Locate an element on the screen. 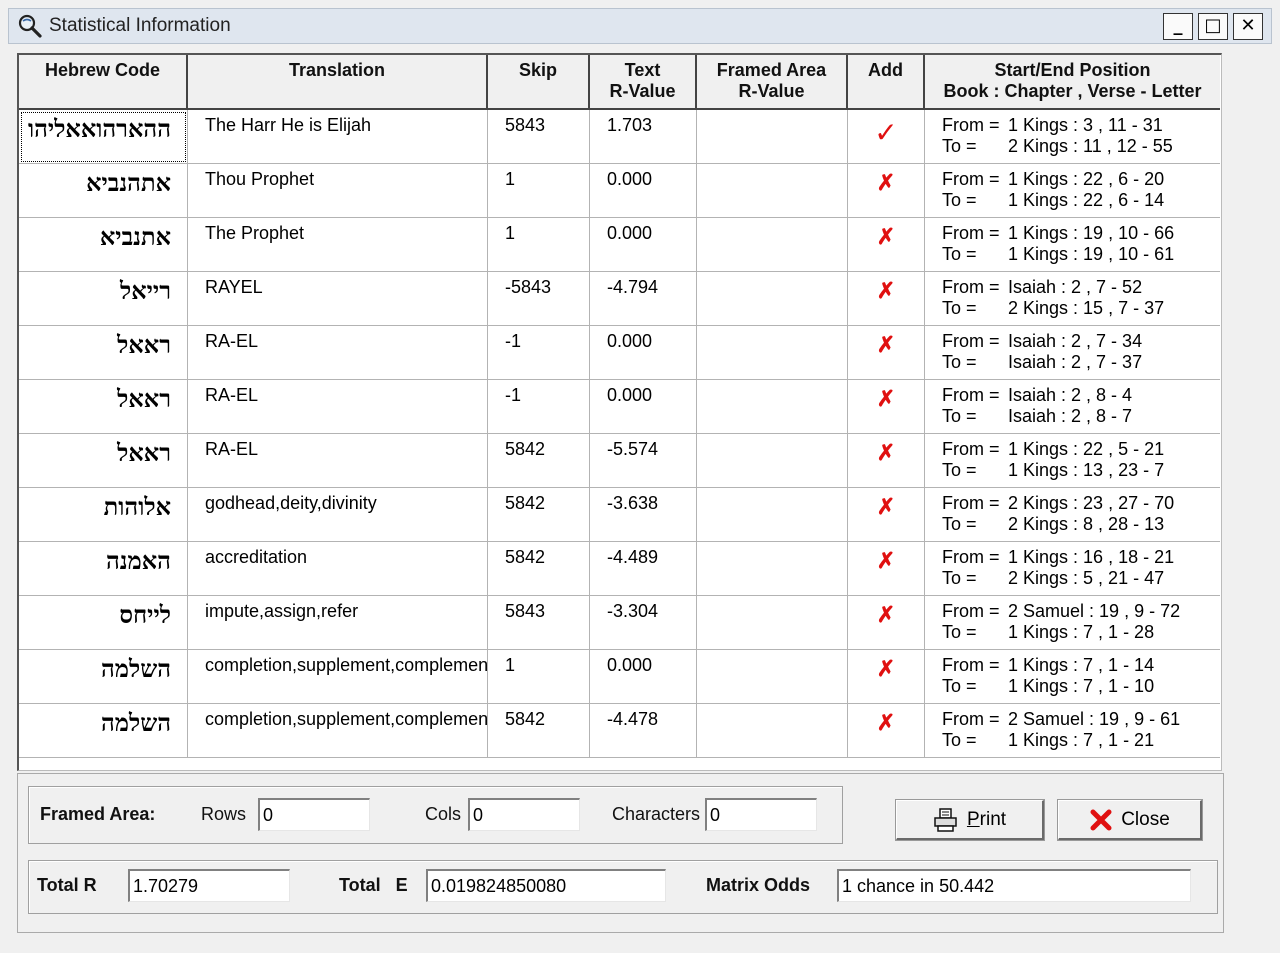  translation-cell: The Harr He is Elijah is located at coordinates (338, 137).